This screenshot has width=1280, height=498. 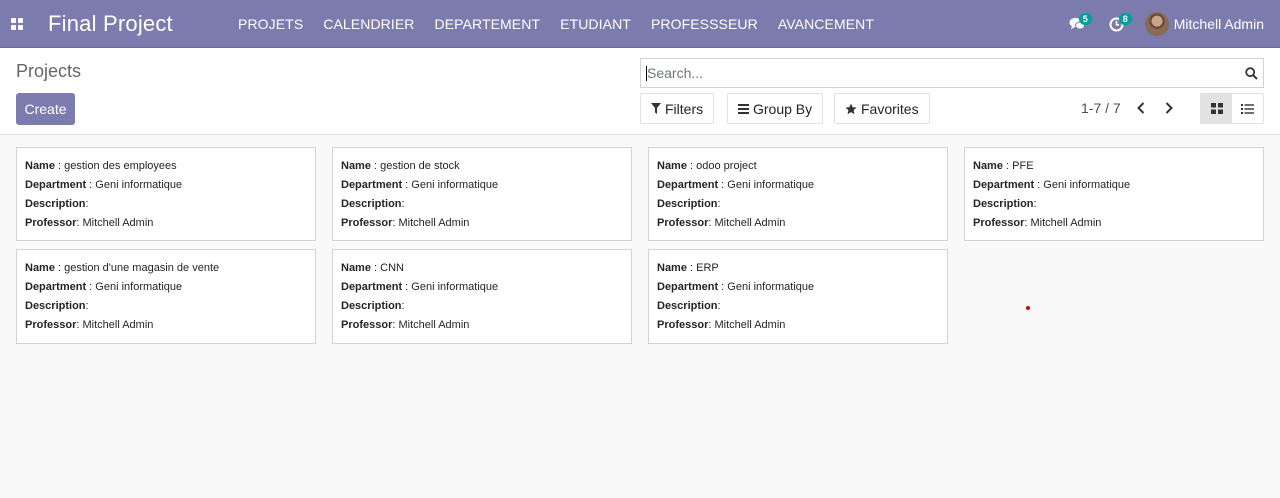 I want to click on activities-count-badge: 8, so click(x=1125, y=19).